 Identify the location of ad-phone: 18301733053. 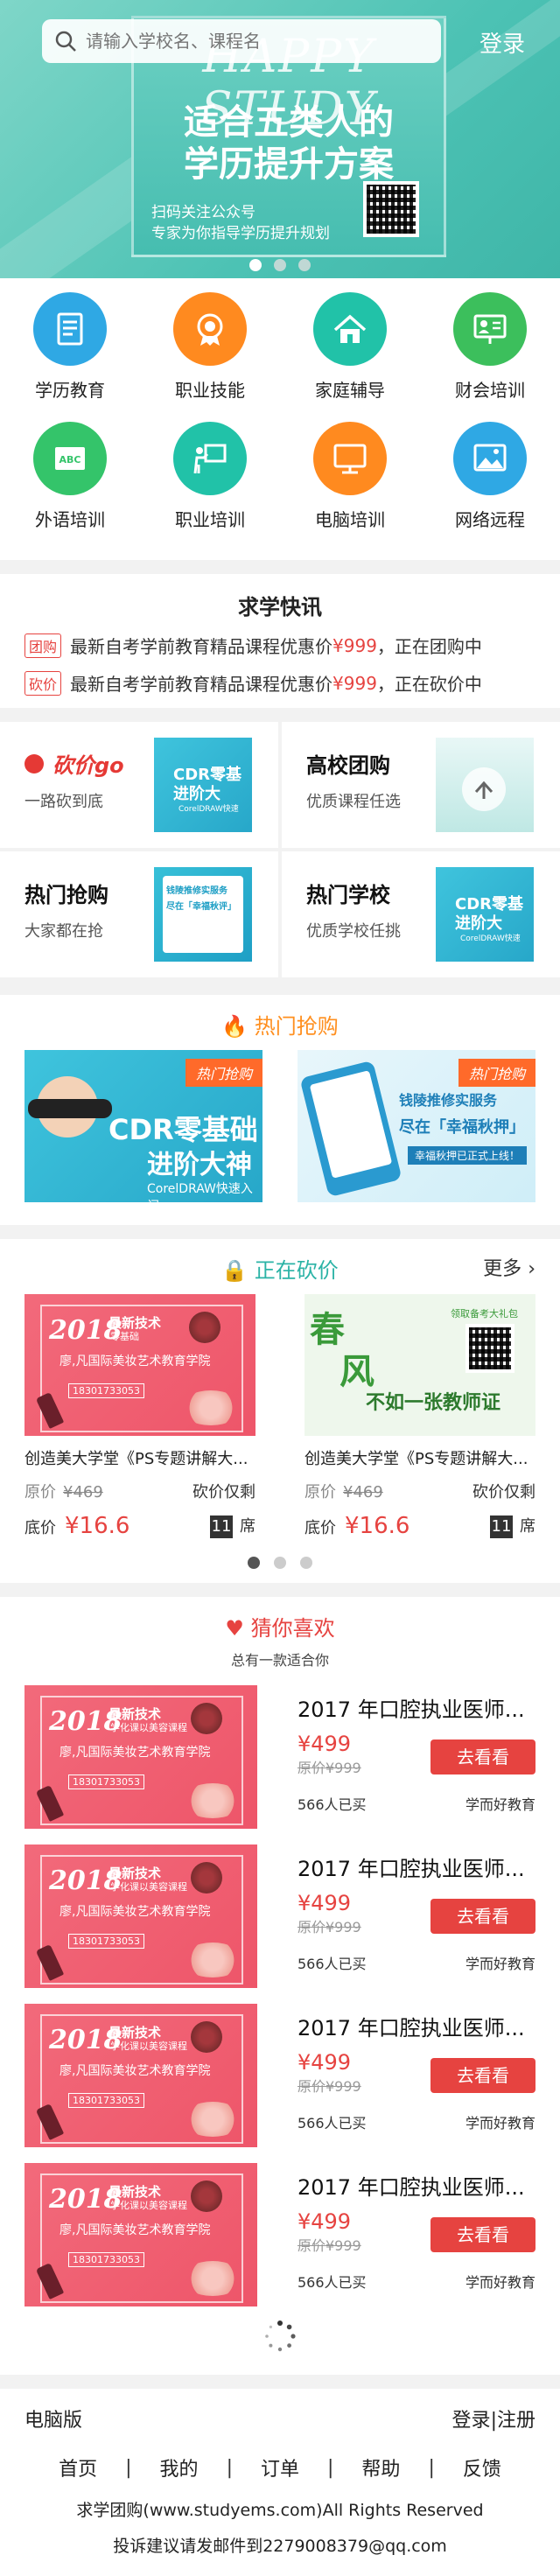
(106, 2259).